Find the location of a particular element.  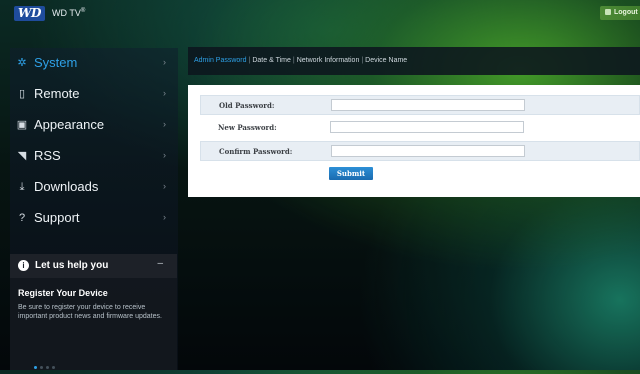

old-password-label: Old Password: is located at coordinates (247, 105).